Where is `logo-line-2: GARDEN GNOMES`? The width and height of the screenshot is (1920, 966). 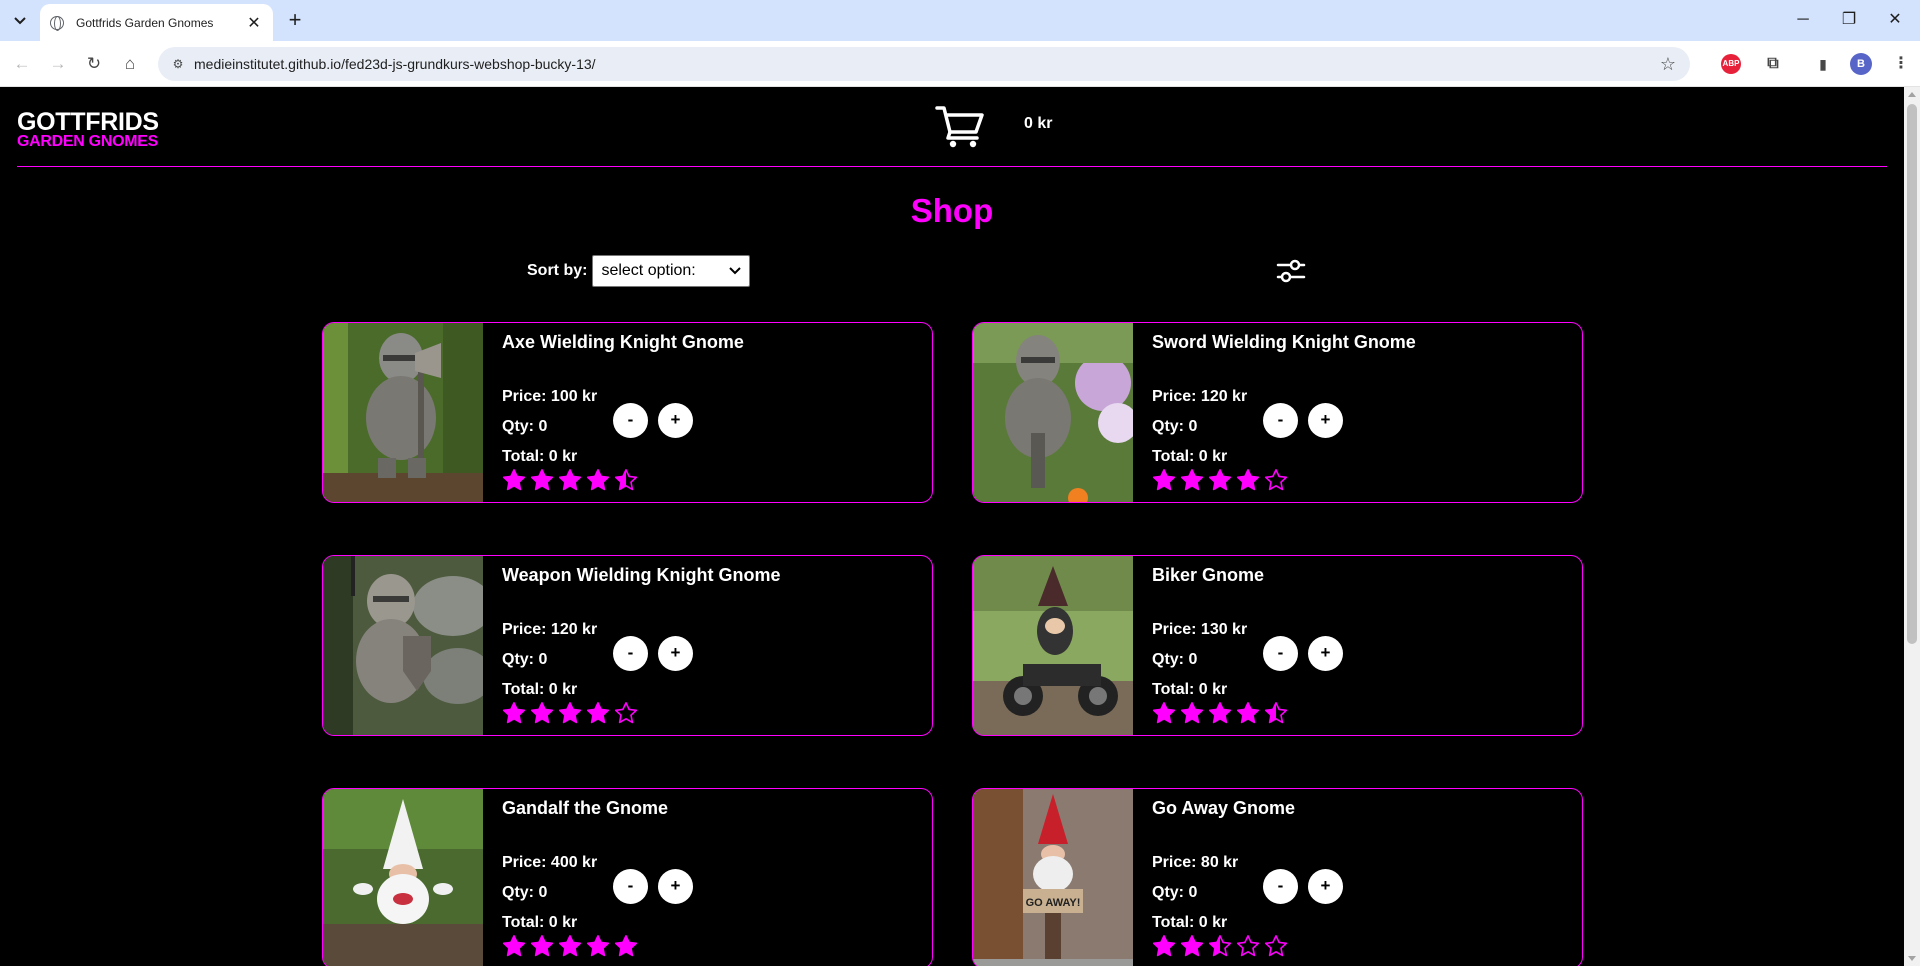 logo-line-2: GARDEN GNOMES is located at coordinates (87, 141).